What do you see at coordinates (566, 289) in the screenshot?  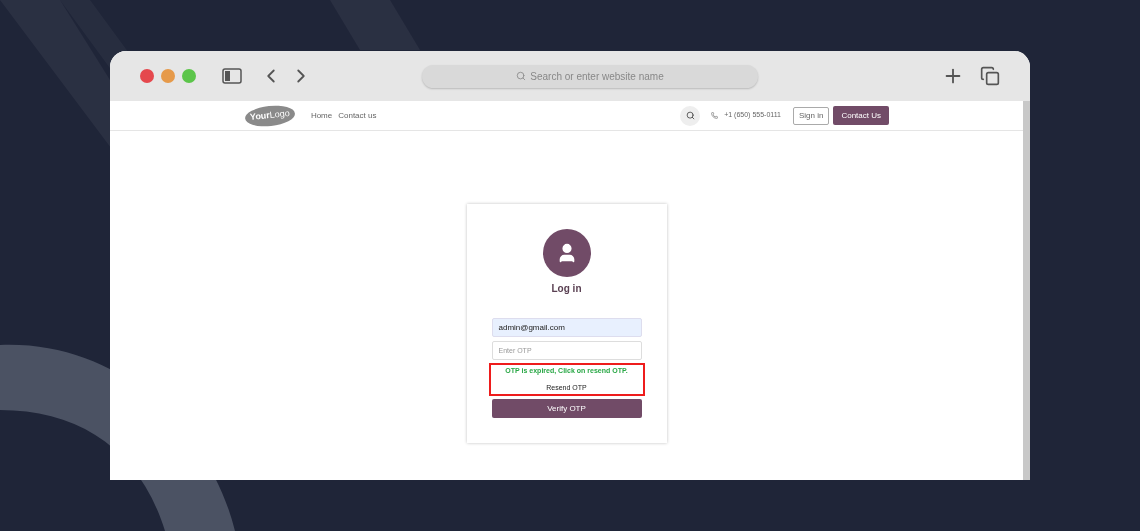 I see `login-title: Log in` at bounding box center [566, 289].